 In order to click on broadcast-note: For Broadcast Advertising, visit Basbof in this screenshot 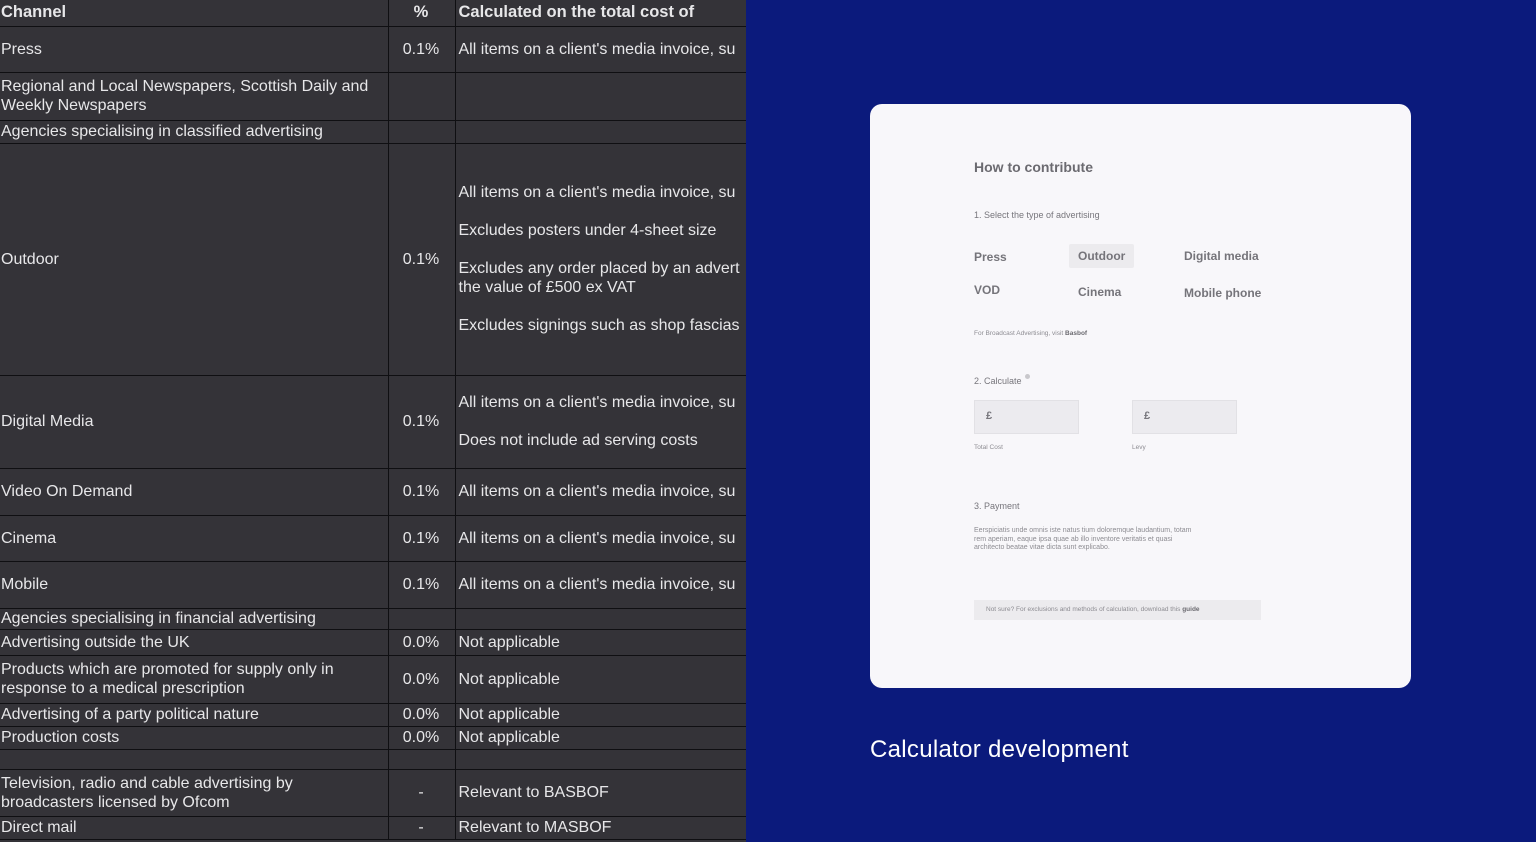, I will do `click(1030, 333)`.